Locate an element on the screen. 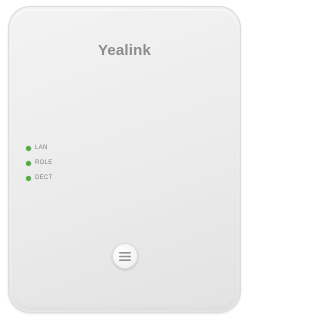  indicator-lan: LAN is located at coordinates (39, 148).